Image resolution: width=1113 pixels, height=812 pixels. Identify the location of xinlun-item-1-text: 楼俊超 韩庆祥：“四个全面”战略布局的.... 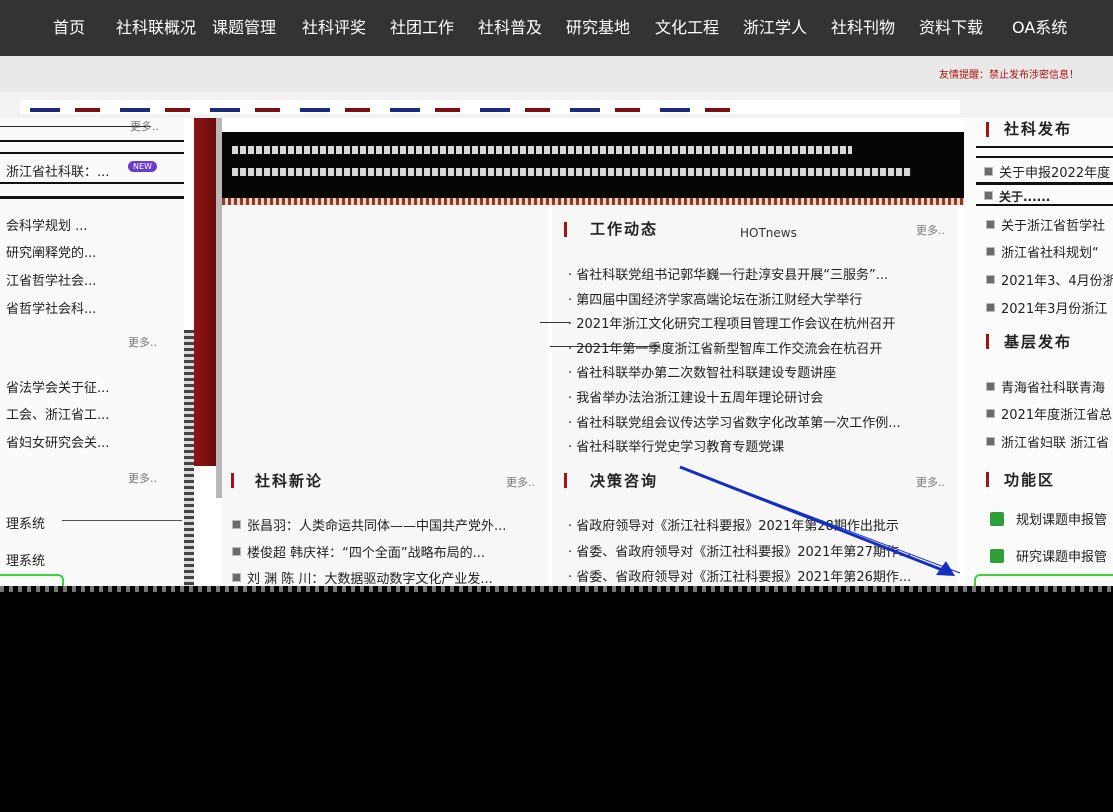
(366, 553).